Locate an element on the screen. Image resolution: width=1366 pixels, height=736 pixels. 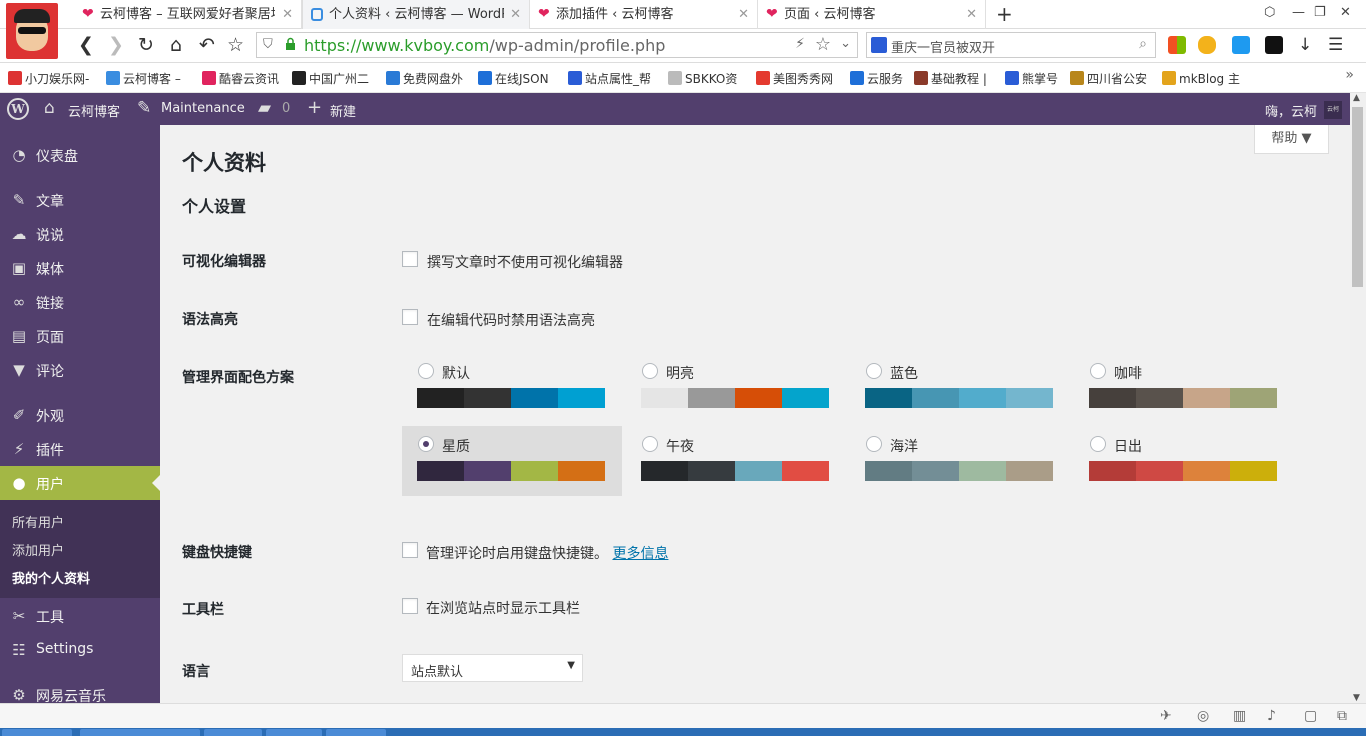
color-scheme-option: 明亮 is located at coordinates (736, 388).